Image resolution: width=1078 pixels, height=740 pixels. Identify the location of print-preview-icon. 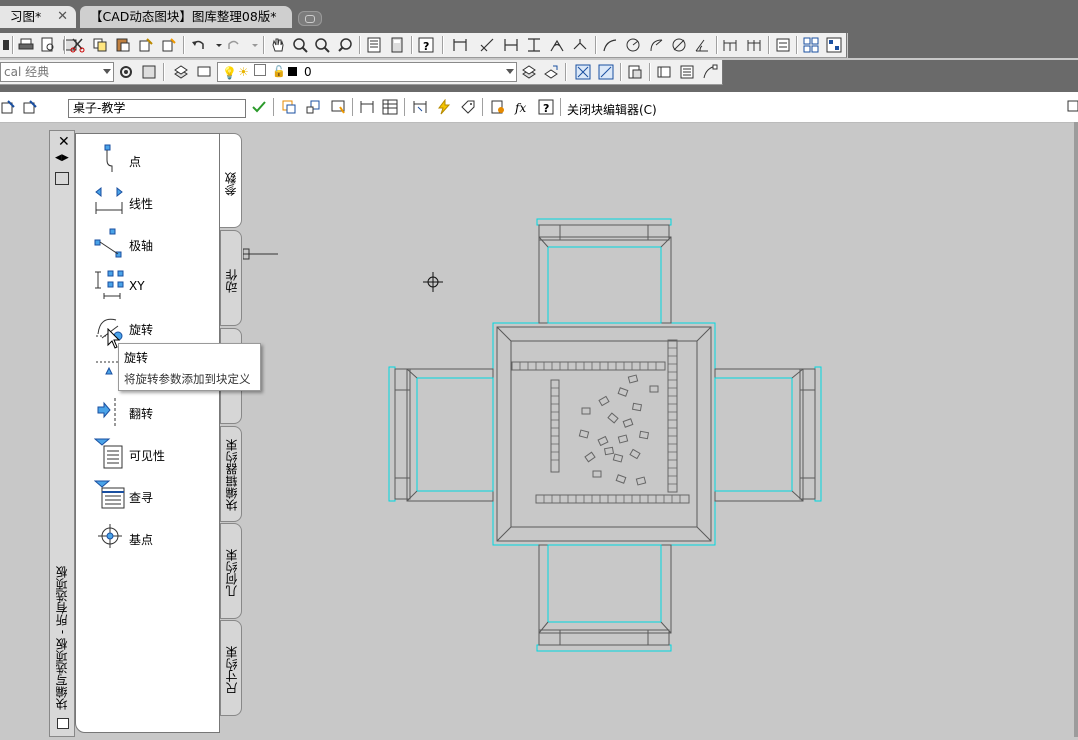
(48, 45).